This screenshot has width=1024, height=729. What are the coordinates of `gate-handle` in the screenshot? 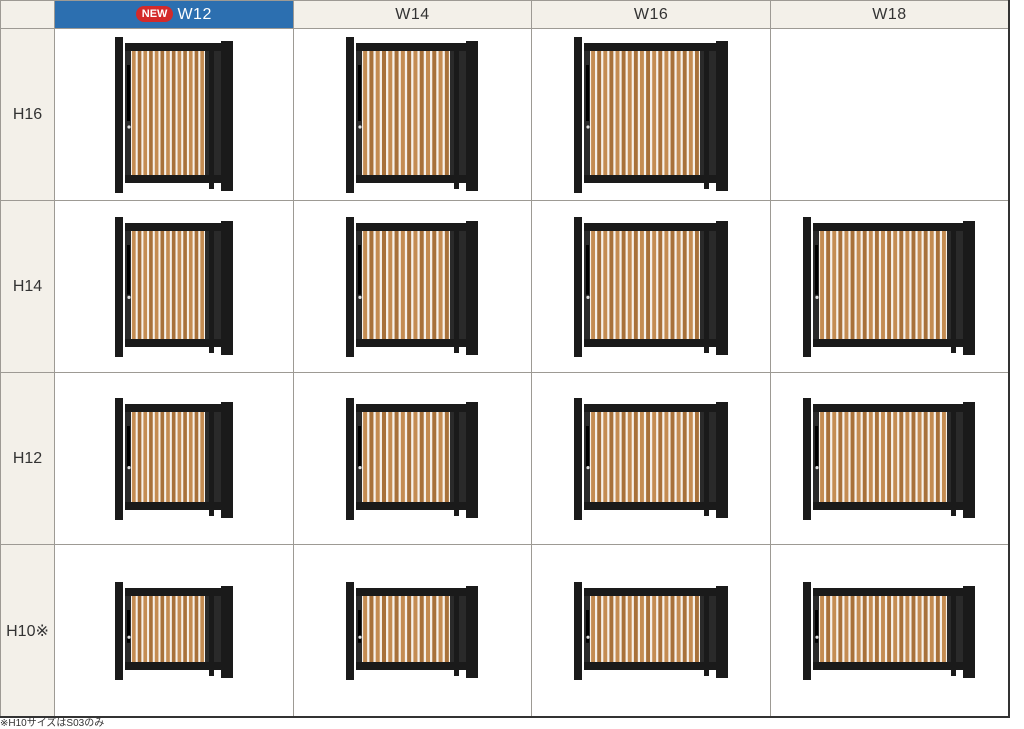 It's located at (360, 270).